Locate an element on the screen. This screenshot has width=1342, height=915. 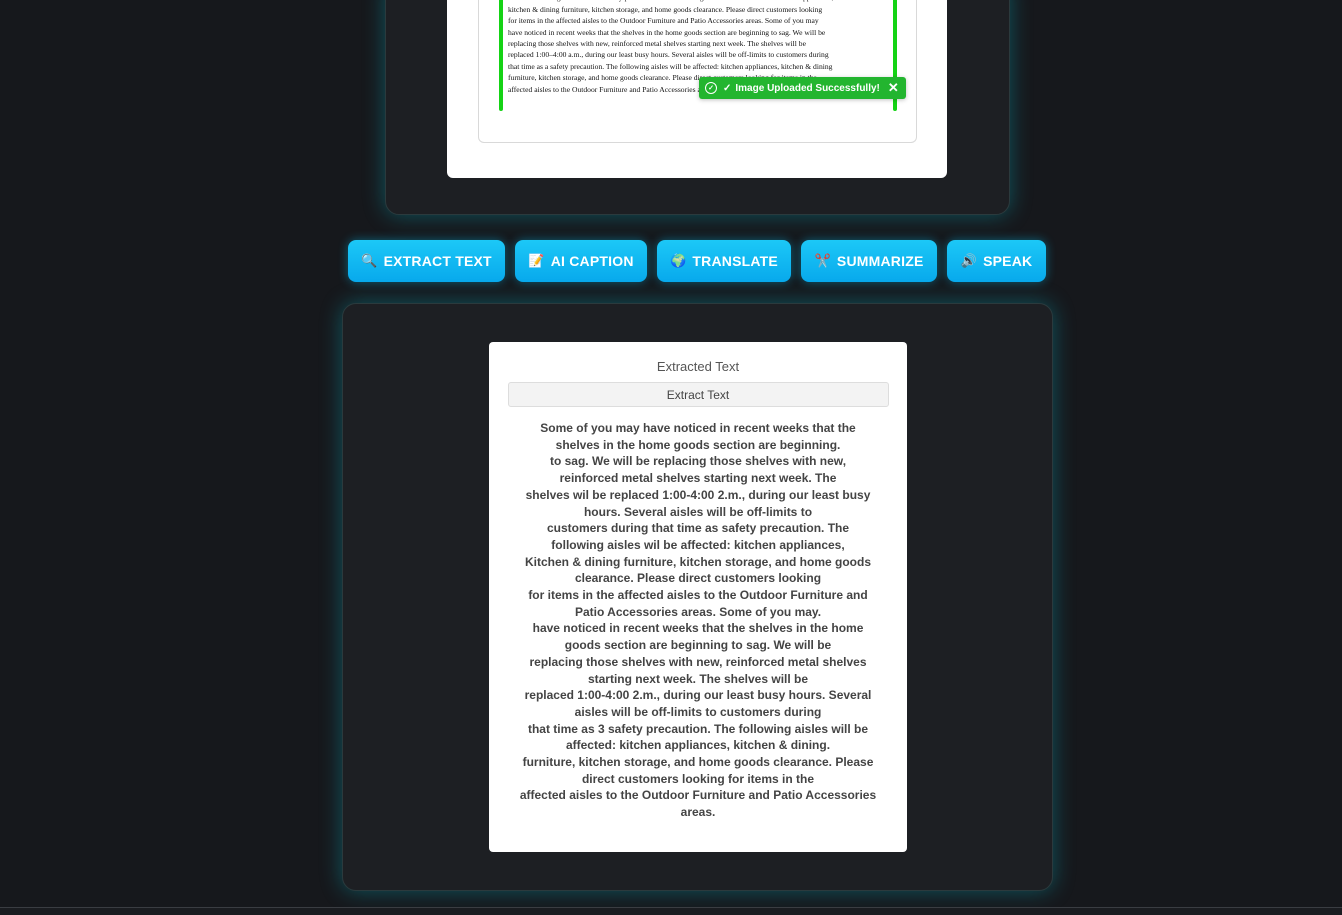
bottom-bar is located at coordinates (671, 911).